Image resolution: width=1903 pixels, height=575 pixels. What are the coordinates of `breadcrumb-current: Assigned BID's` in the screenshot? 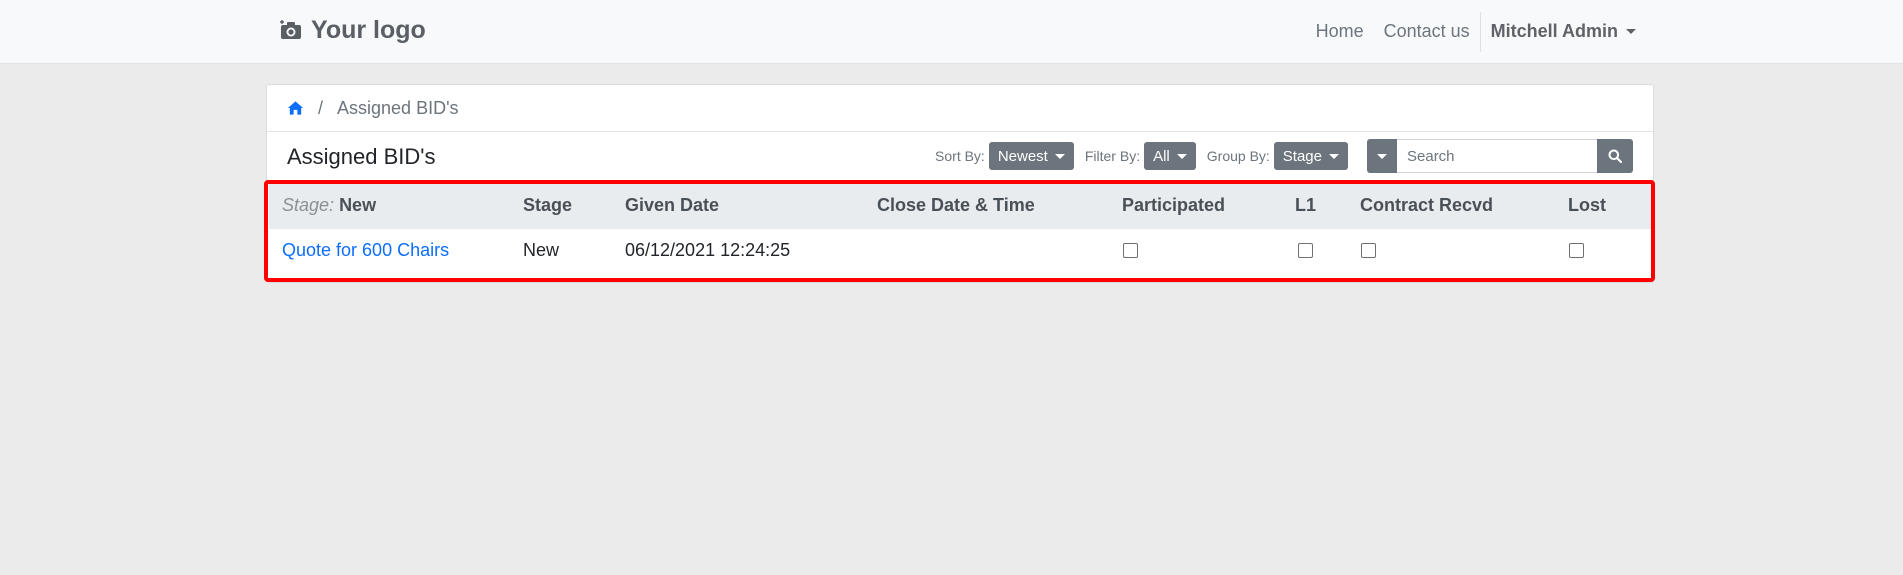 It's located at (398, 107).